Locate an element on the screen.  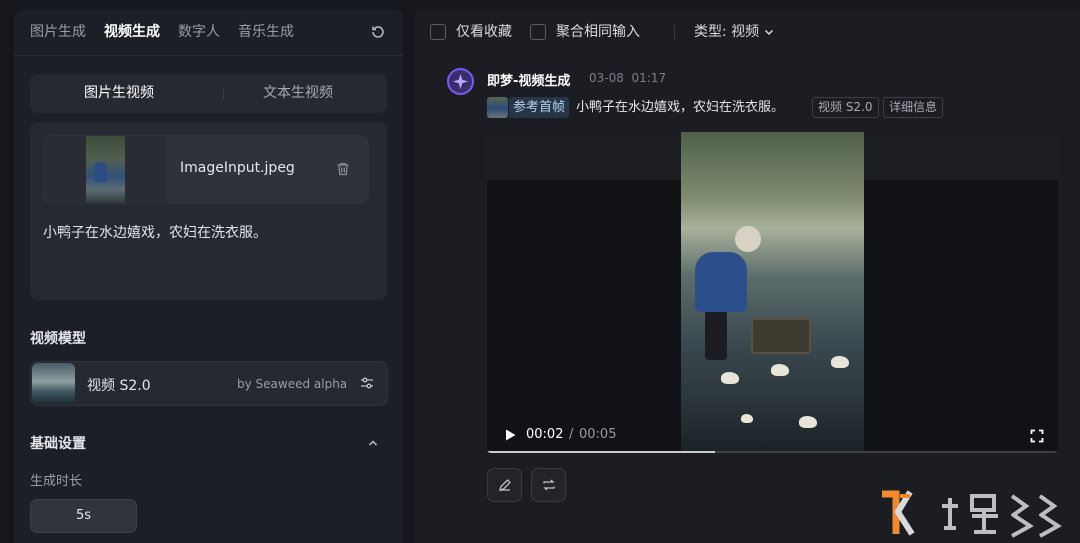
type-filter-dropdown: 类型: 视频 is located at coordinates (734, 32).